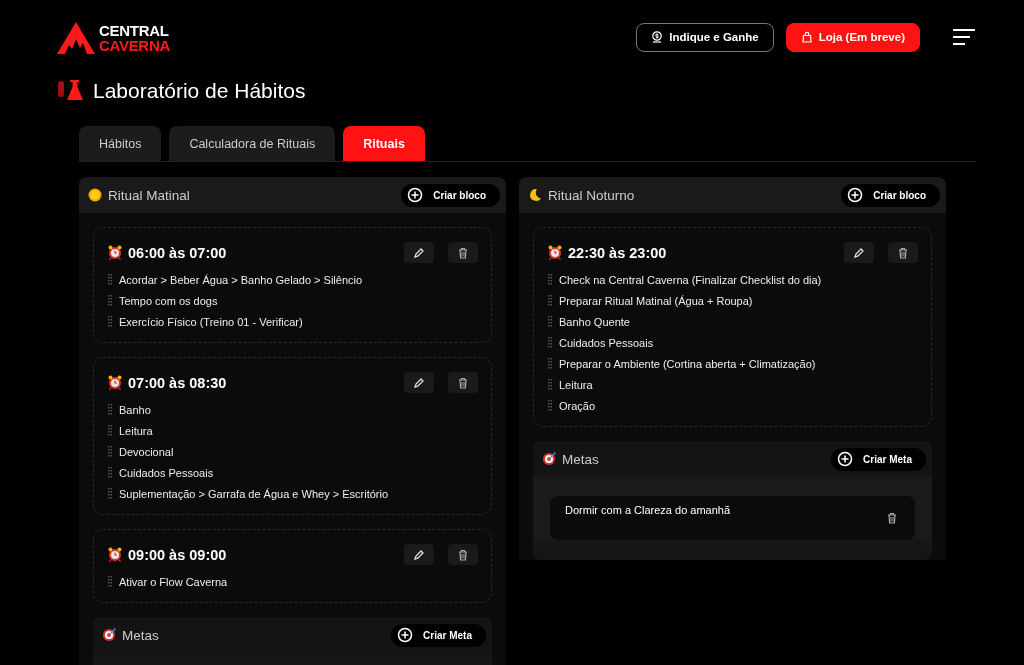 The width and height of the screenshot is (1024, 665). What do you see at coordinates (177, 382) in the screenshot?
I see `time-range: 07:00 às 08:30` at bounding box center [177, 382].